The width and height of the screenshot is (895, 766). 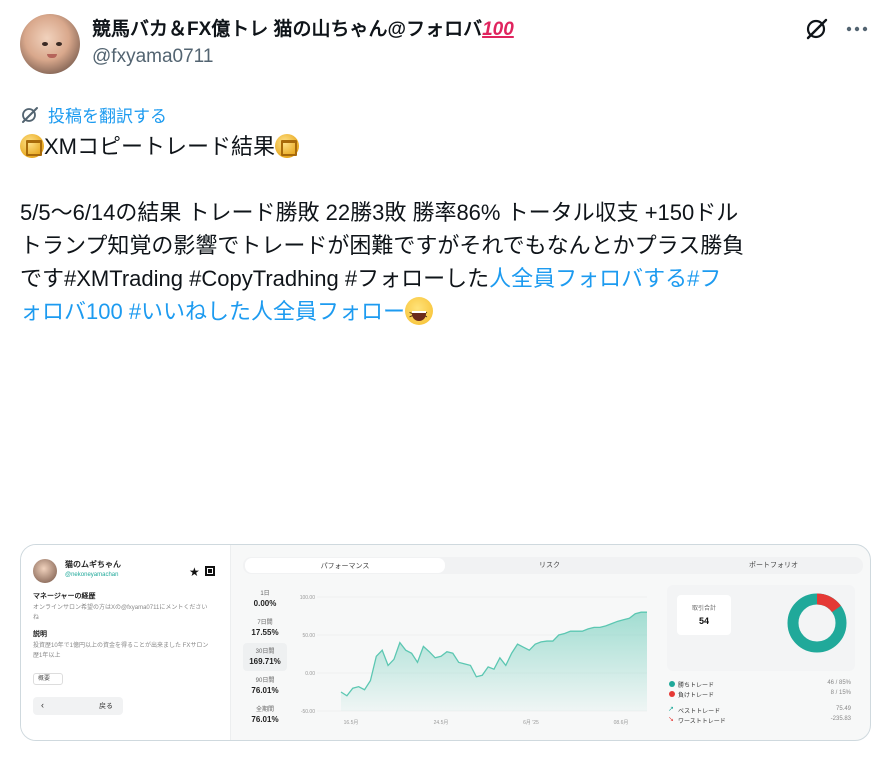 I want to click on hashtag-link: ォロバ100 #いいねした人全員フォロー, so click(x=212, y=311).